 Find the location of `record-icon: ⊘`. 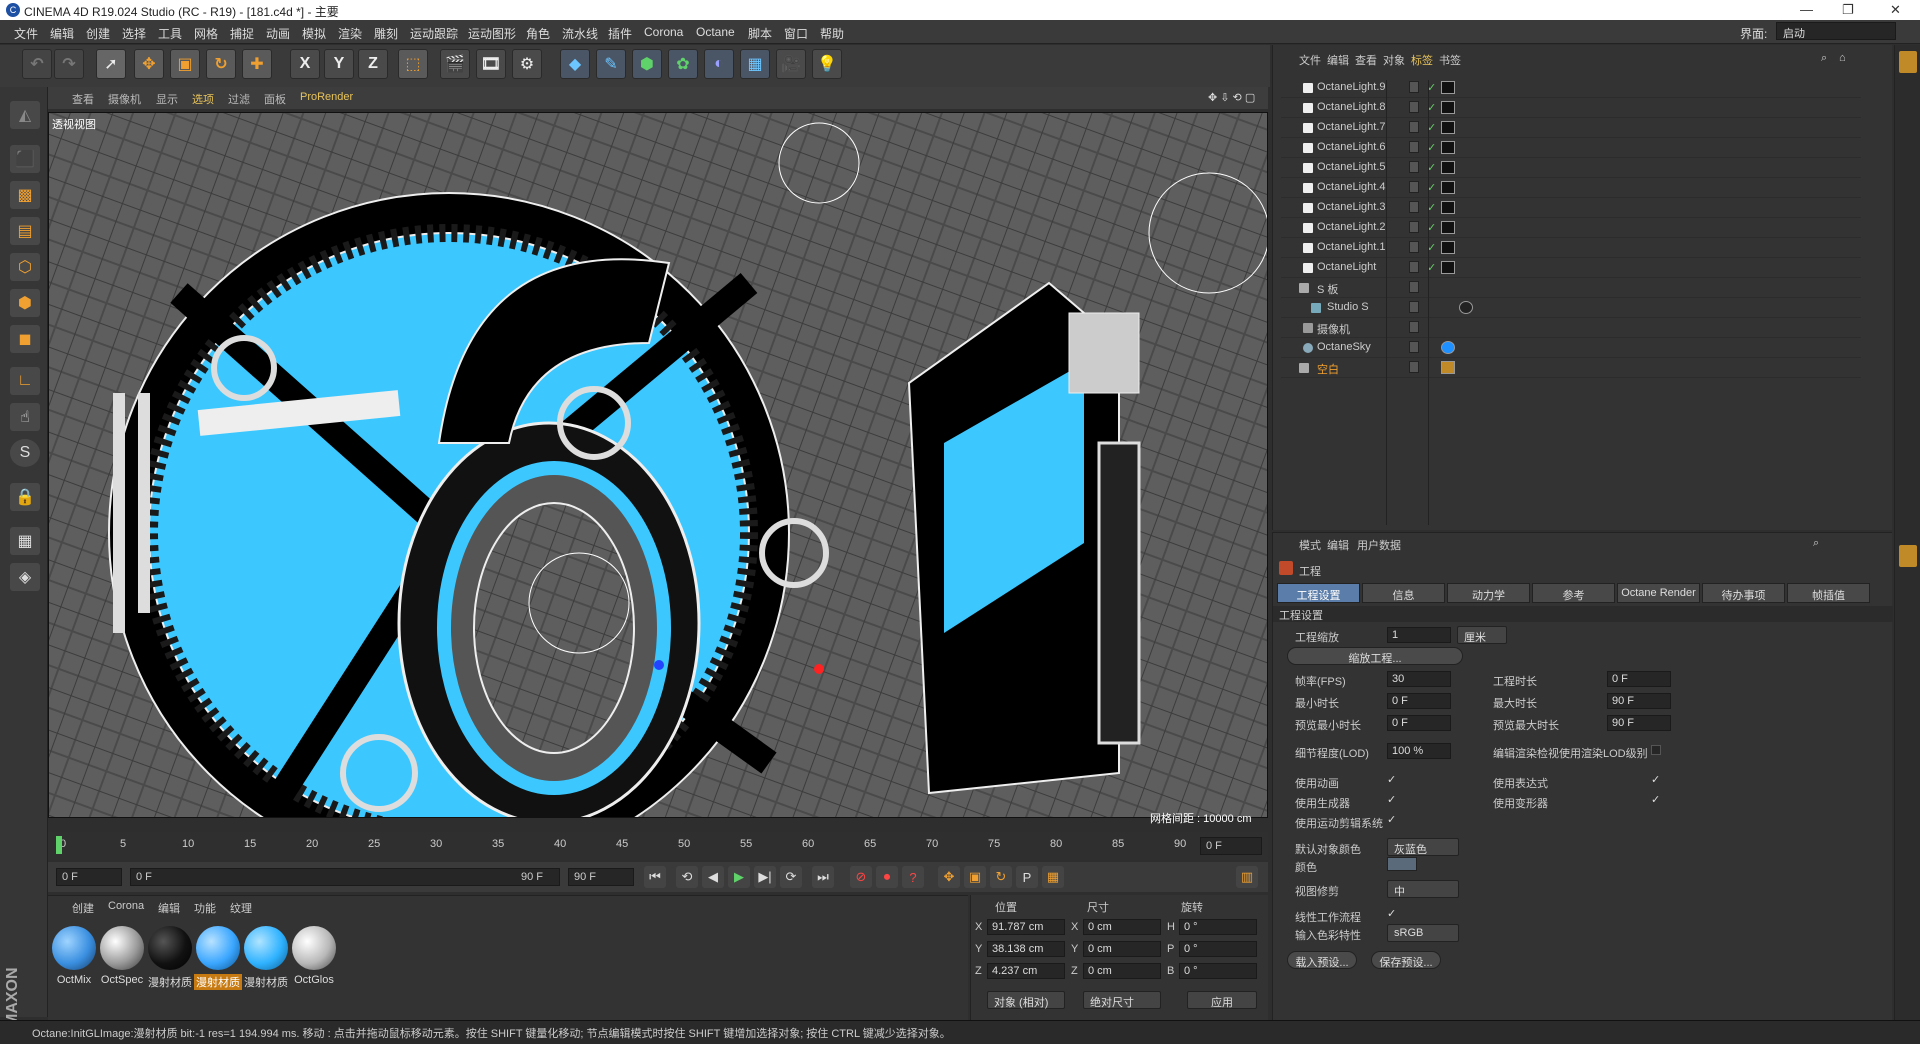

record-icon: ⊘ is located at coordinates (861, 877).